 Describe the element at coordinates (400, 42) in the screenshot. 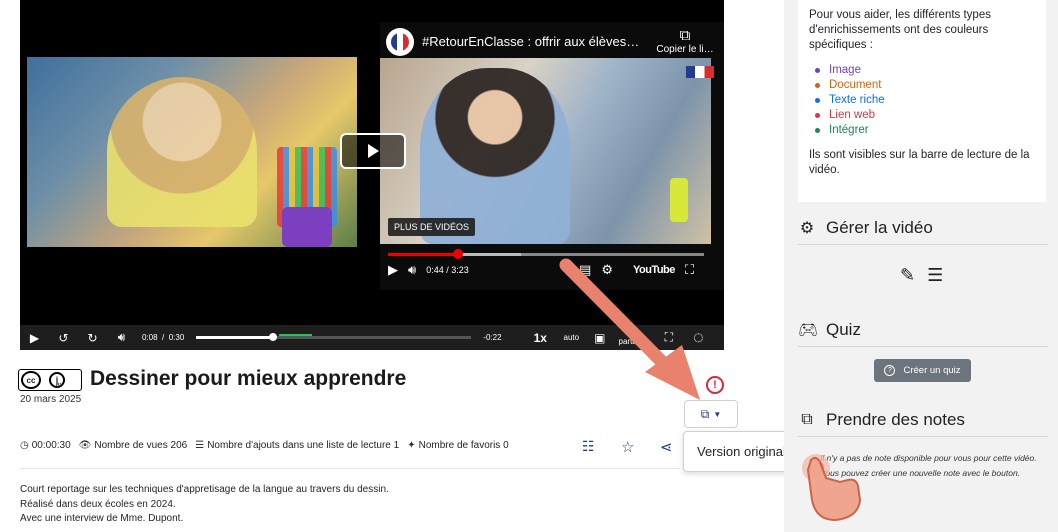

I see `channel-avatar` at that location.